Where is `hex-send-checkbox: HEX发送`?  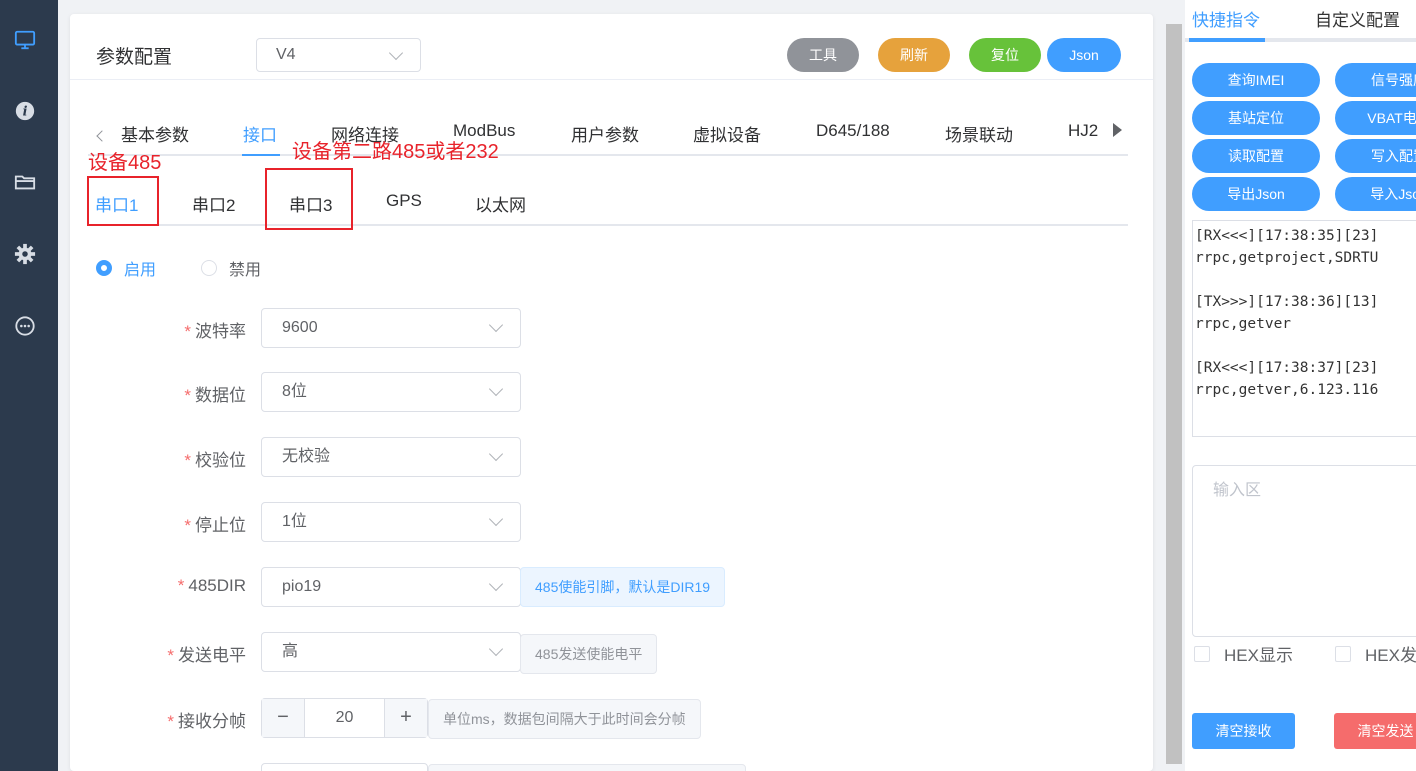
hex-send-checkbox: HEX发送 is located at coordinates (1375, 653).